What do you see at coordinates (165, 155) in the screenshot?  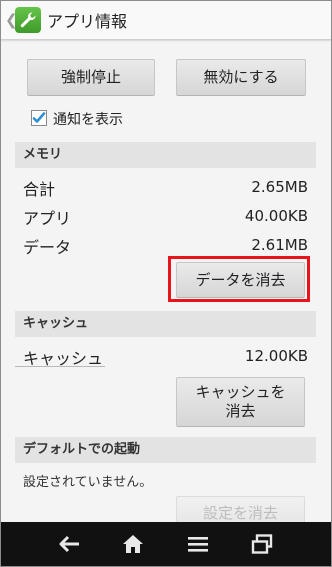 I see `memory-section-header: メモリ` at bounding box center [165, 155].